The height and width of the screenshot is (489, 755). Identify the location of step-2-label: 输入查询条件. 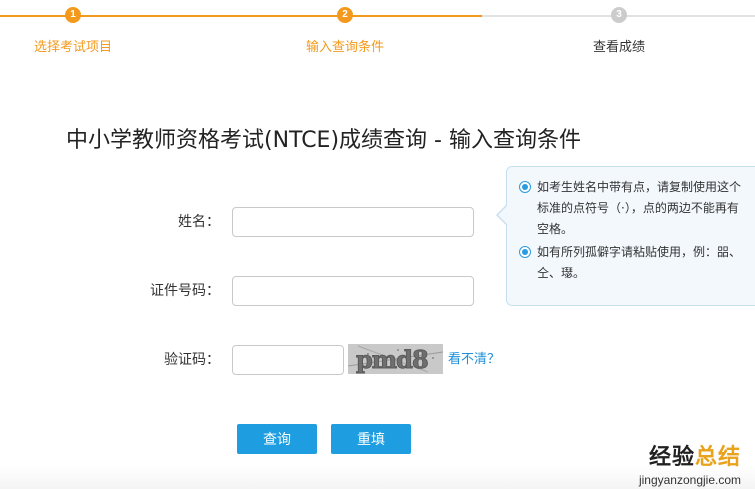
(344, 47).